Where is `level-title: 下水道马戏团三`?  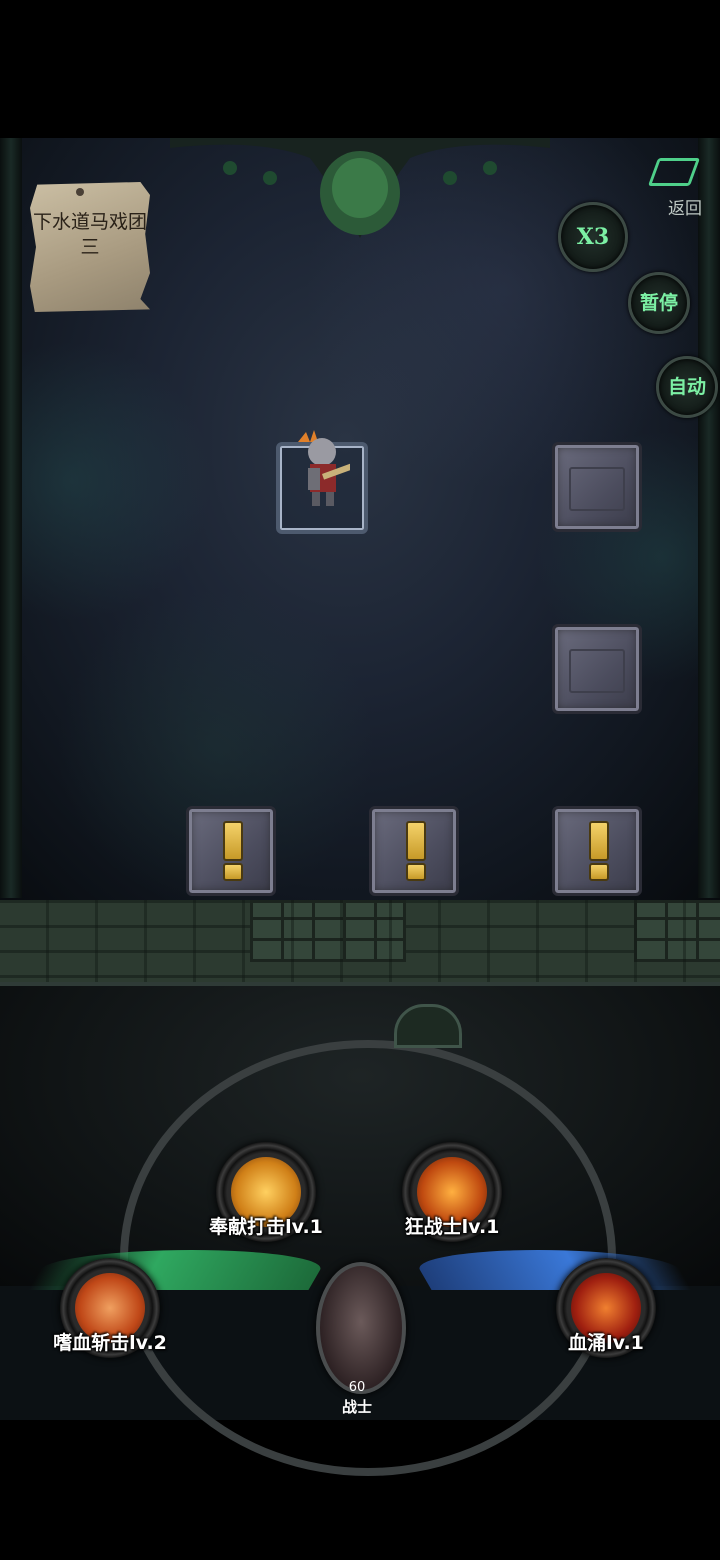 level-title: 下水道马戏团三 is located at coordinates (89, 234).